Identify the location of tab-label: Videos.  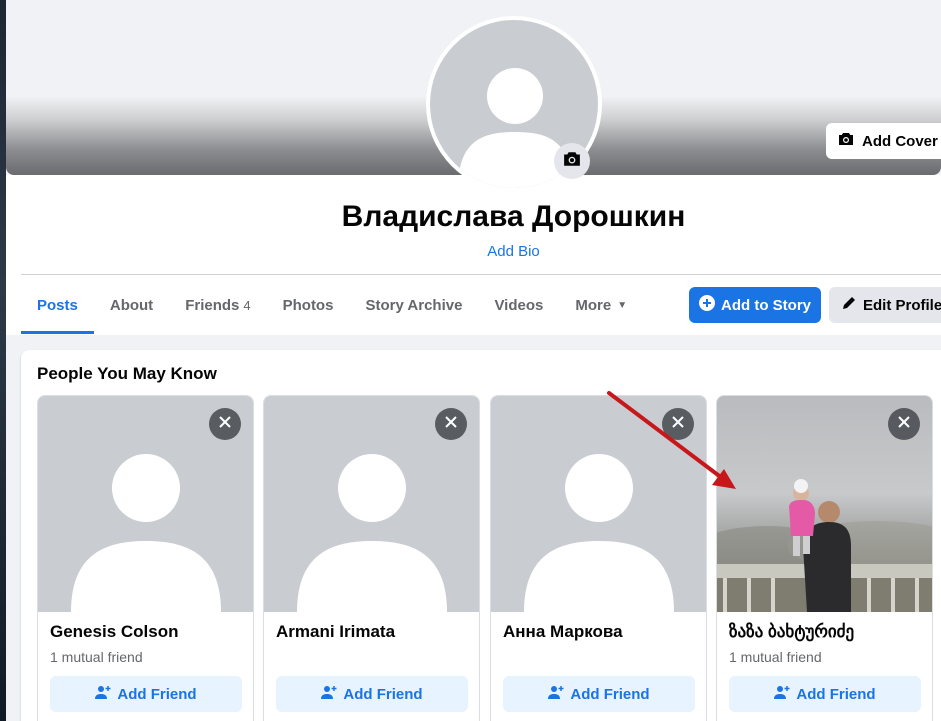
(519, 305).